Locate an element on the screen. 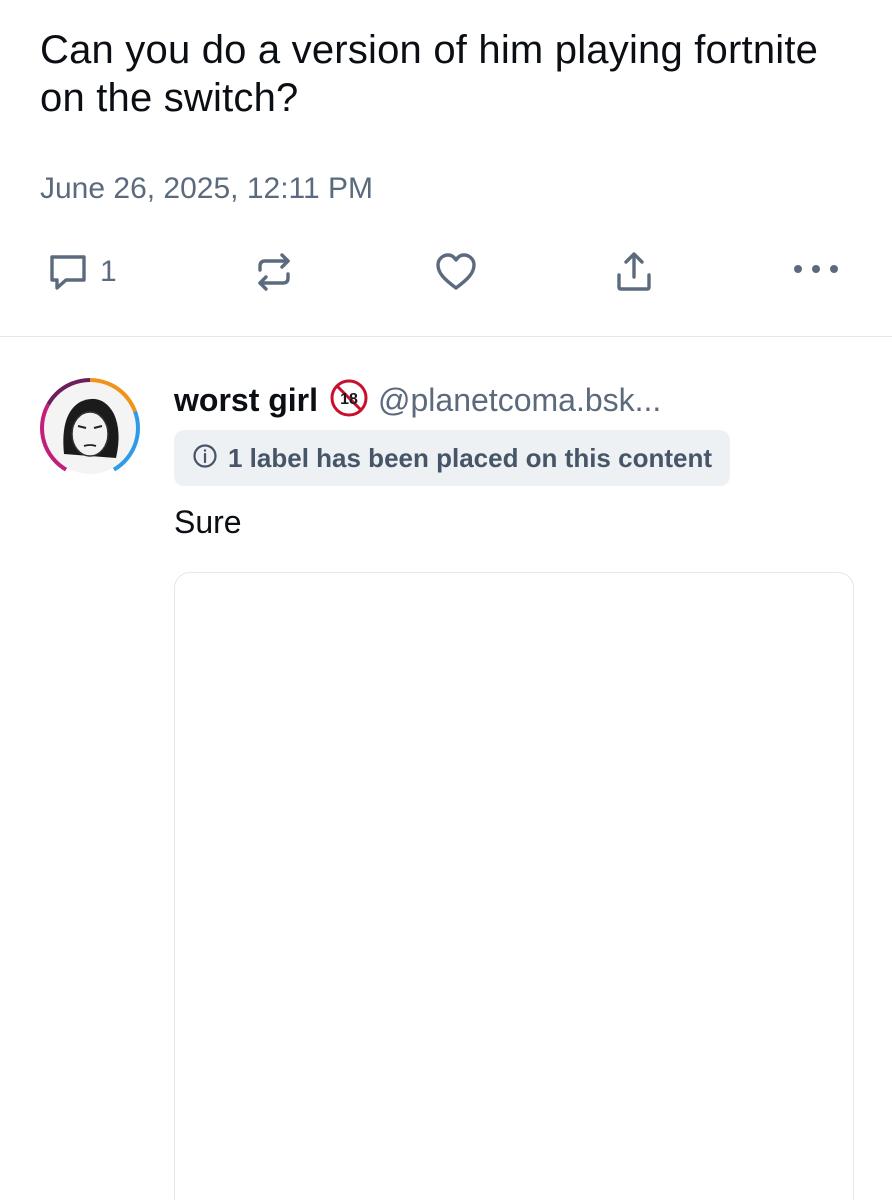  display-name: worst girl is located at coordinates (246, 400).